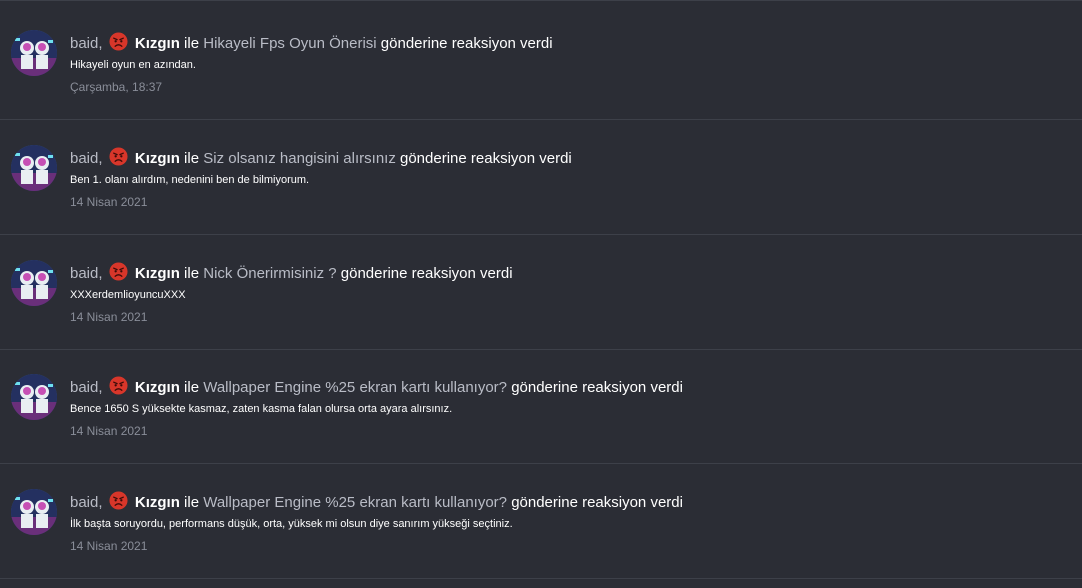  Describe the element at coordinates (128, 295) in the screenshot. I see `post-snippet: XXXerdemlioyuncuXXX` at that location.